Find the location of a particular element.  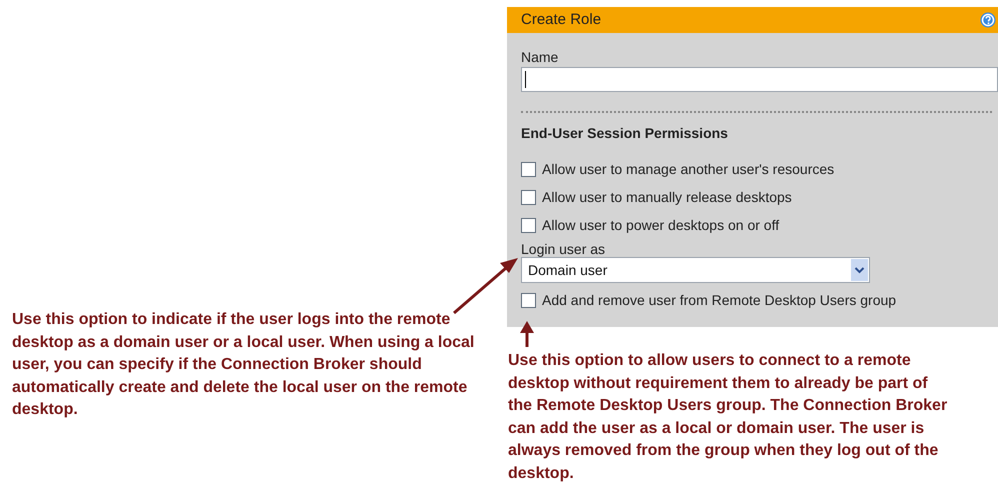

callout-text: Use this option to indicate if the user logs into the remote desktop as a domain user or a local user. When using a local user, you can specify if the Connection Broker should automatically create and delete the local user on the remote desktop. is located at coordinates (244, 365).